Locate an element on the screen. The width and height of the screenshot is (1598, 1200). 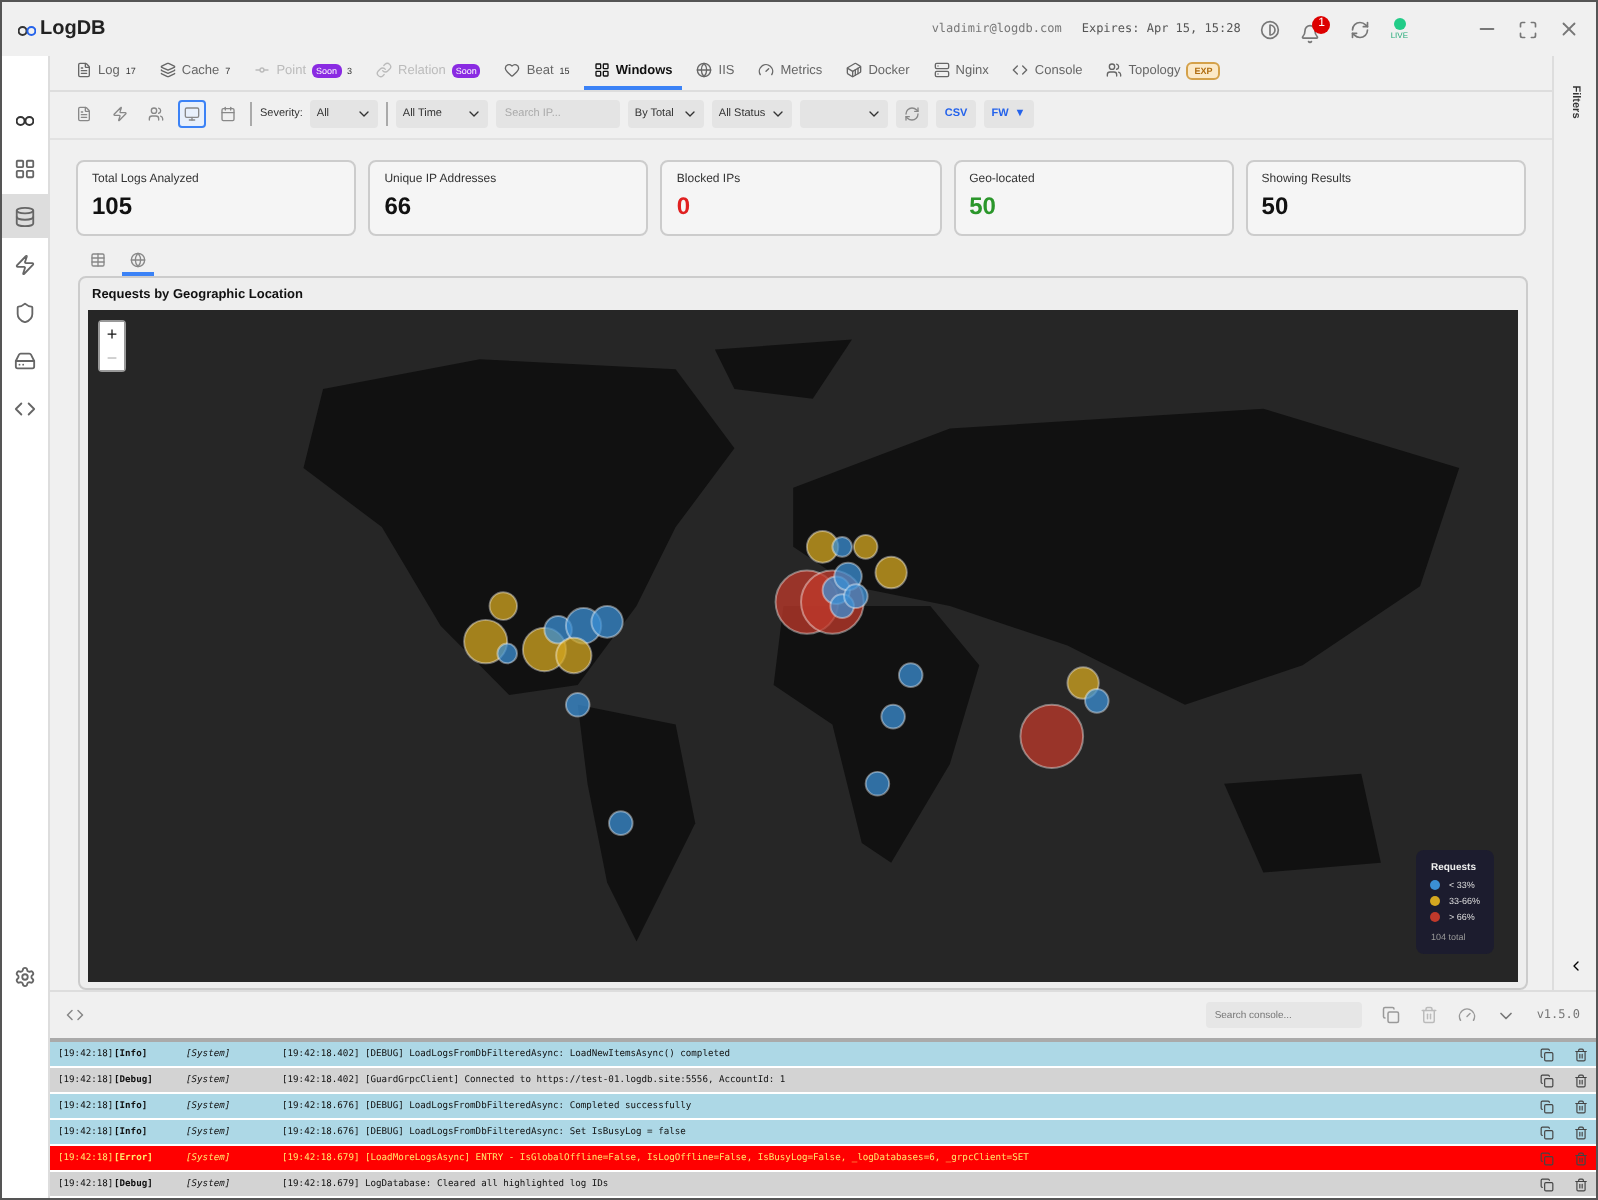
table-icon is located at coordinates (98, 260).